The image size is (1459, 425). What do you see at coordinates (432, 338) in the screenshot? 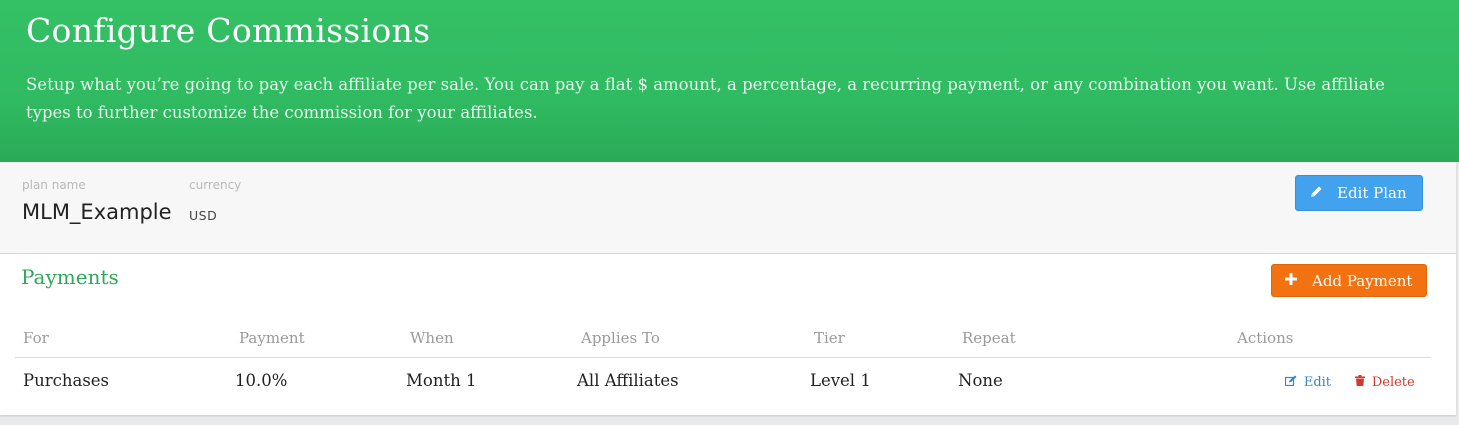
I see `column-header-when: When` at bounding box center [432, 338].